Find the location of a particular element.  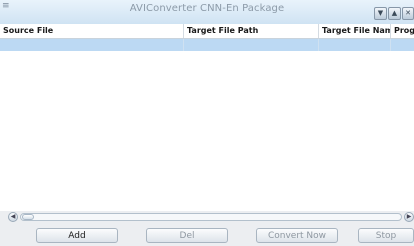

stop-button: Stop is located at coordinates (386, 235).